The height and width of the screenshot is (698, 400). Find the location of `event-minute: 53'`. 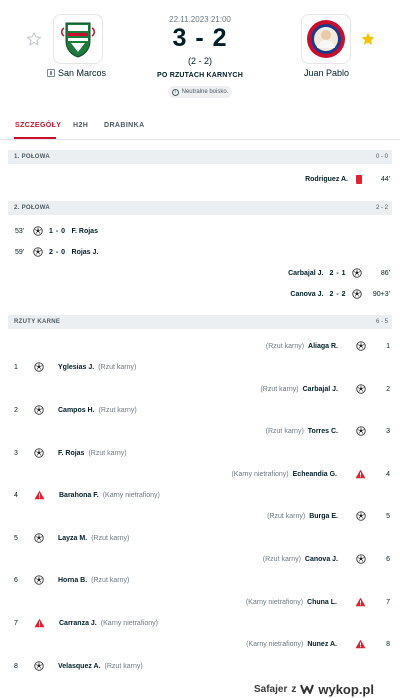

event-minute: 53' is located at coordinates (20, 231).